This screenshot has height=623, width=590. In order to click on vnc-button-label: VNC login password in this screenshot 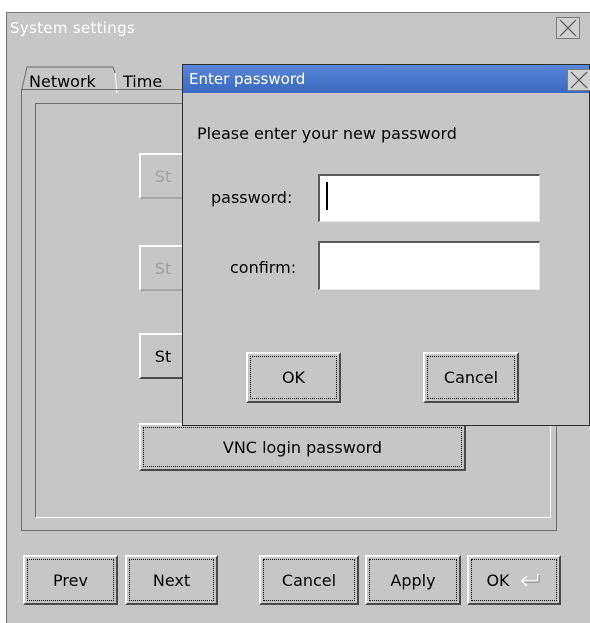, I will do `click(302, 447)`.